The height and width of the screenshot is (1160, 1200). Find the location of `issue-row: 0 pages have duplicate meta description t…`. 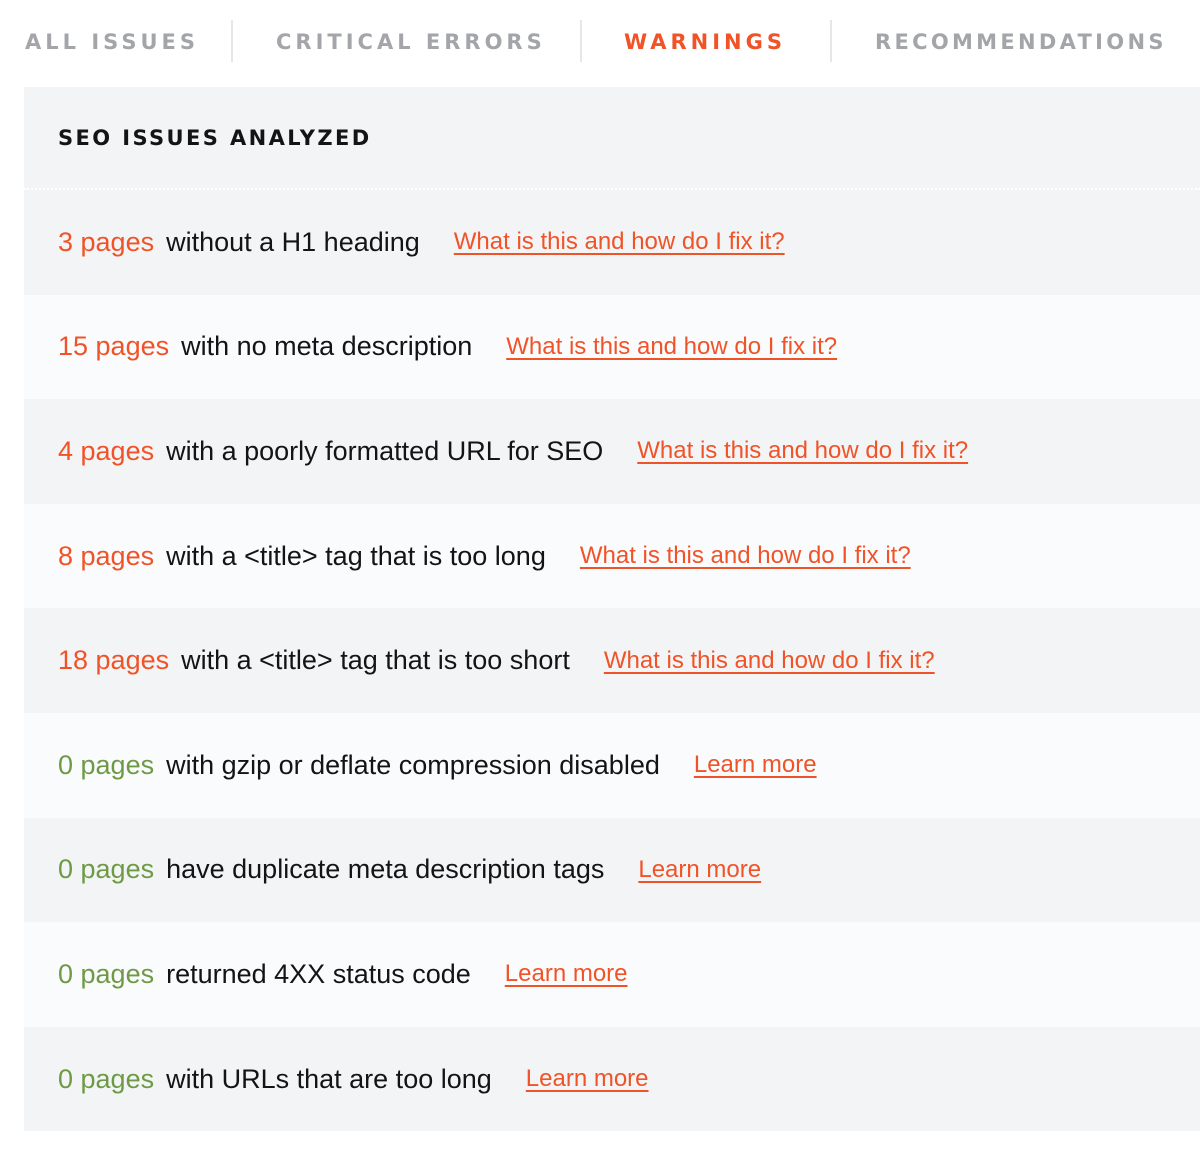

issue-row: 0 pages have duplicate meta description t… is located at coordinates (612, 870).